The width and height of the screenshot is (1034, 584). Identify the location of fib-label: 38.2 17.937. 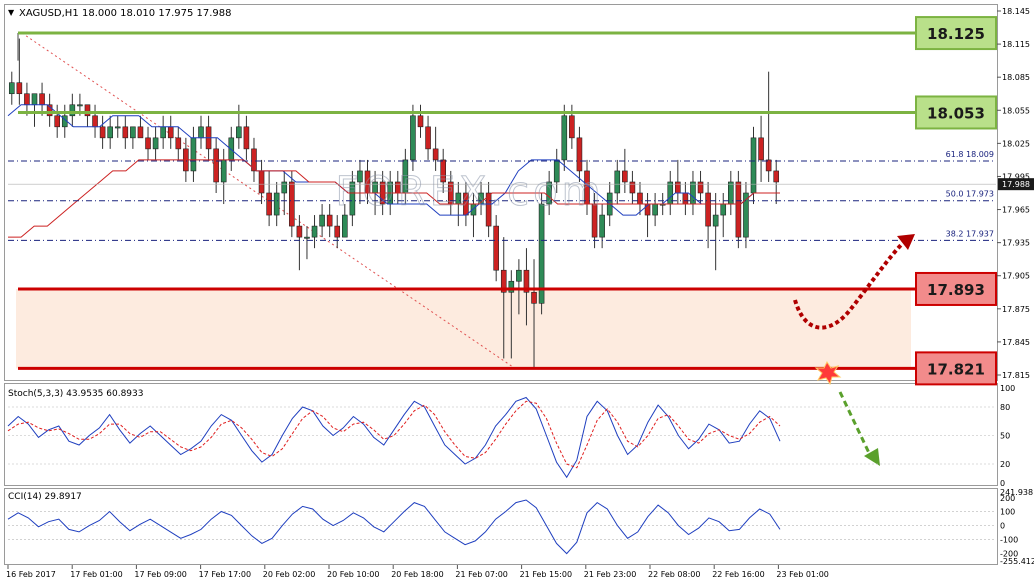
(970, 233).